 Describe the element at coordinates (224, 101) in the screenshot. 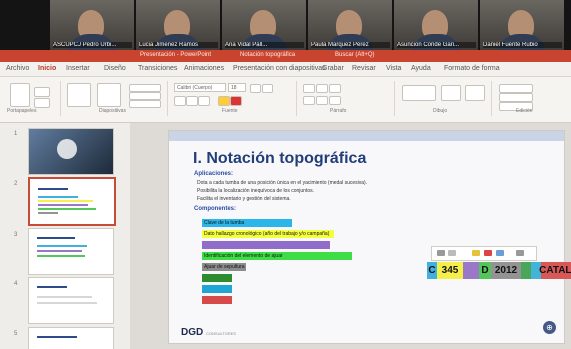

I see `highlight-color-icon` at that location.